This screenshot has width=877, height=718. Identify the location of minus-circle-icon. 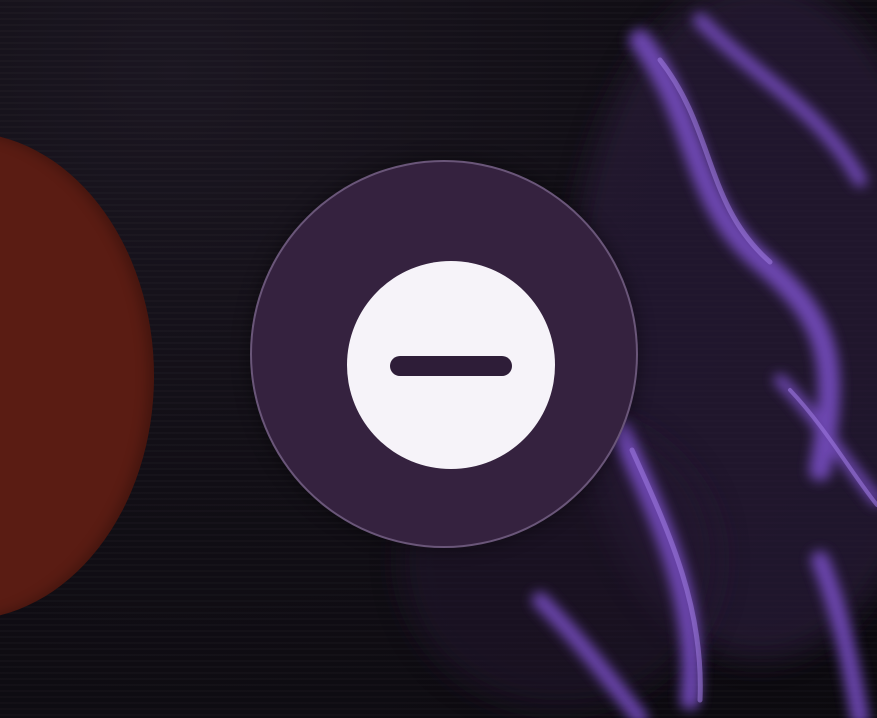
(451, 365).